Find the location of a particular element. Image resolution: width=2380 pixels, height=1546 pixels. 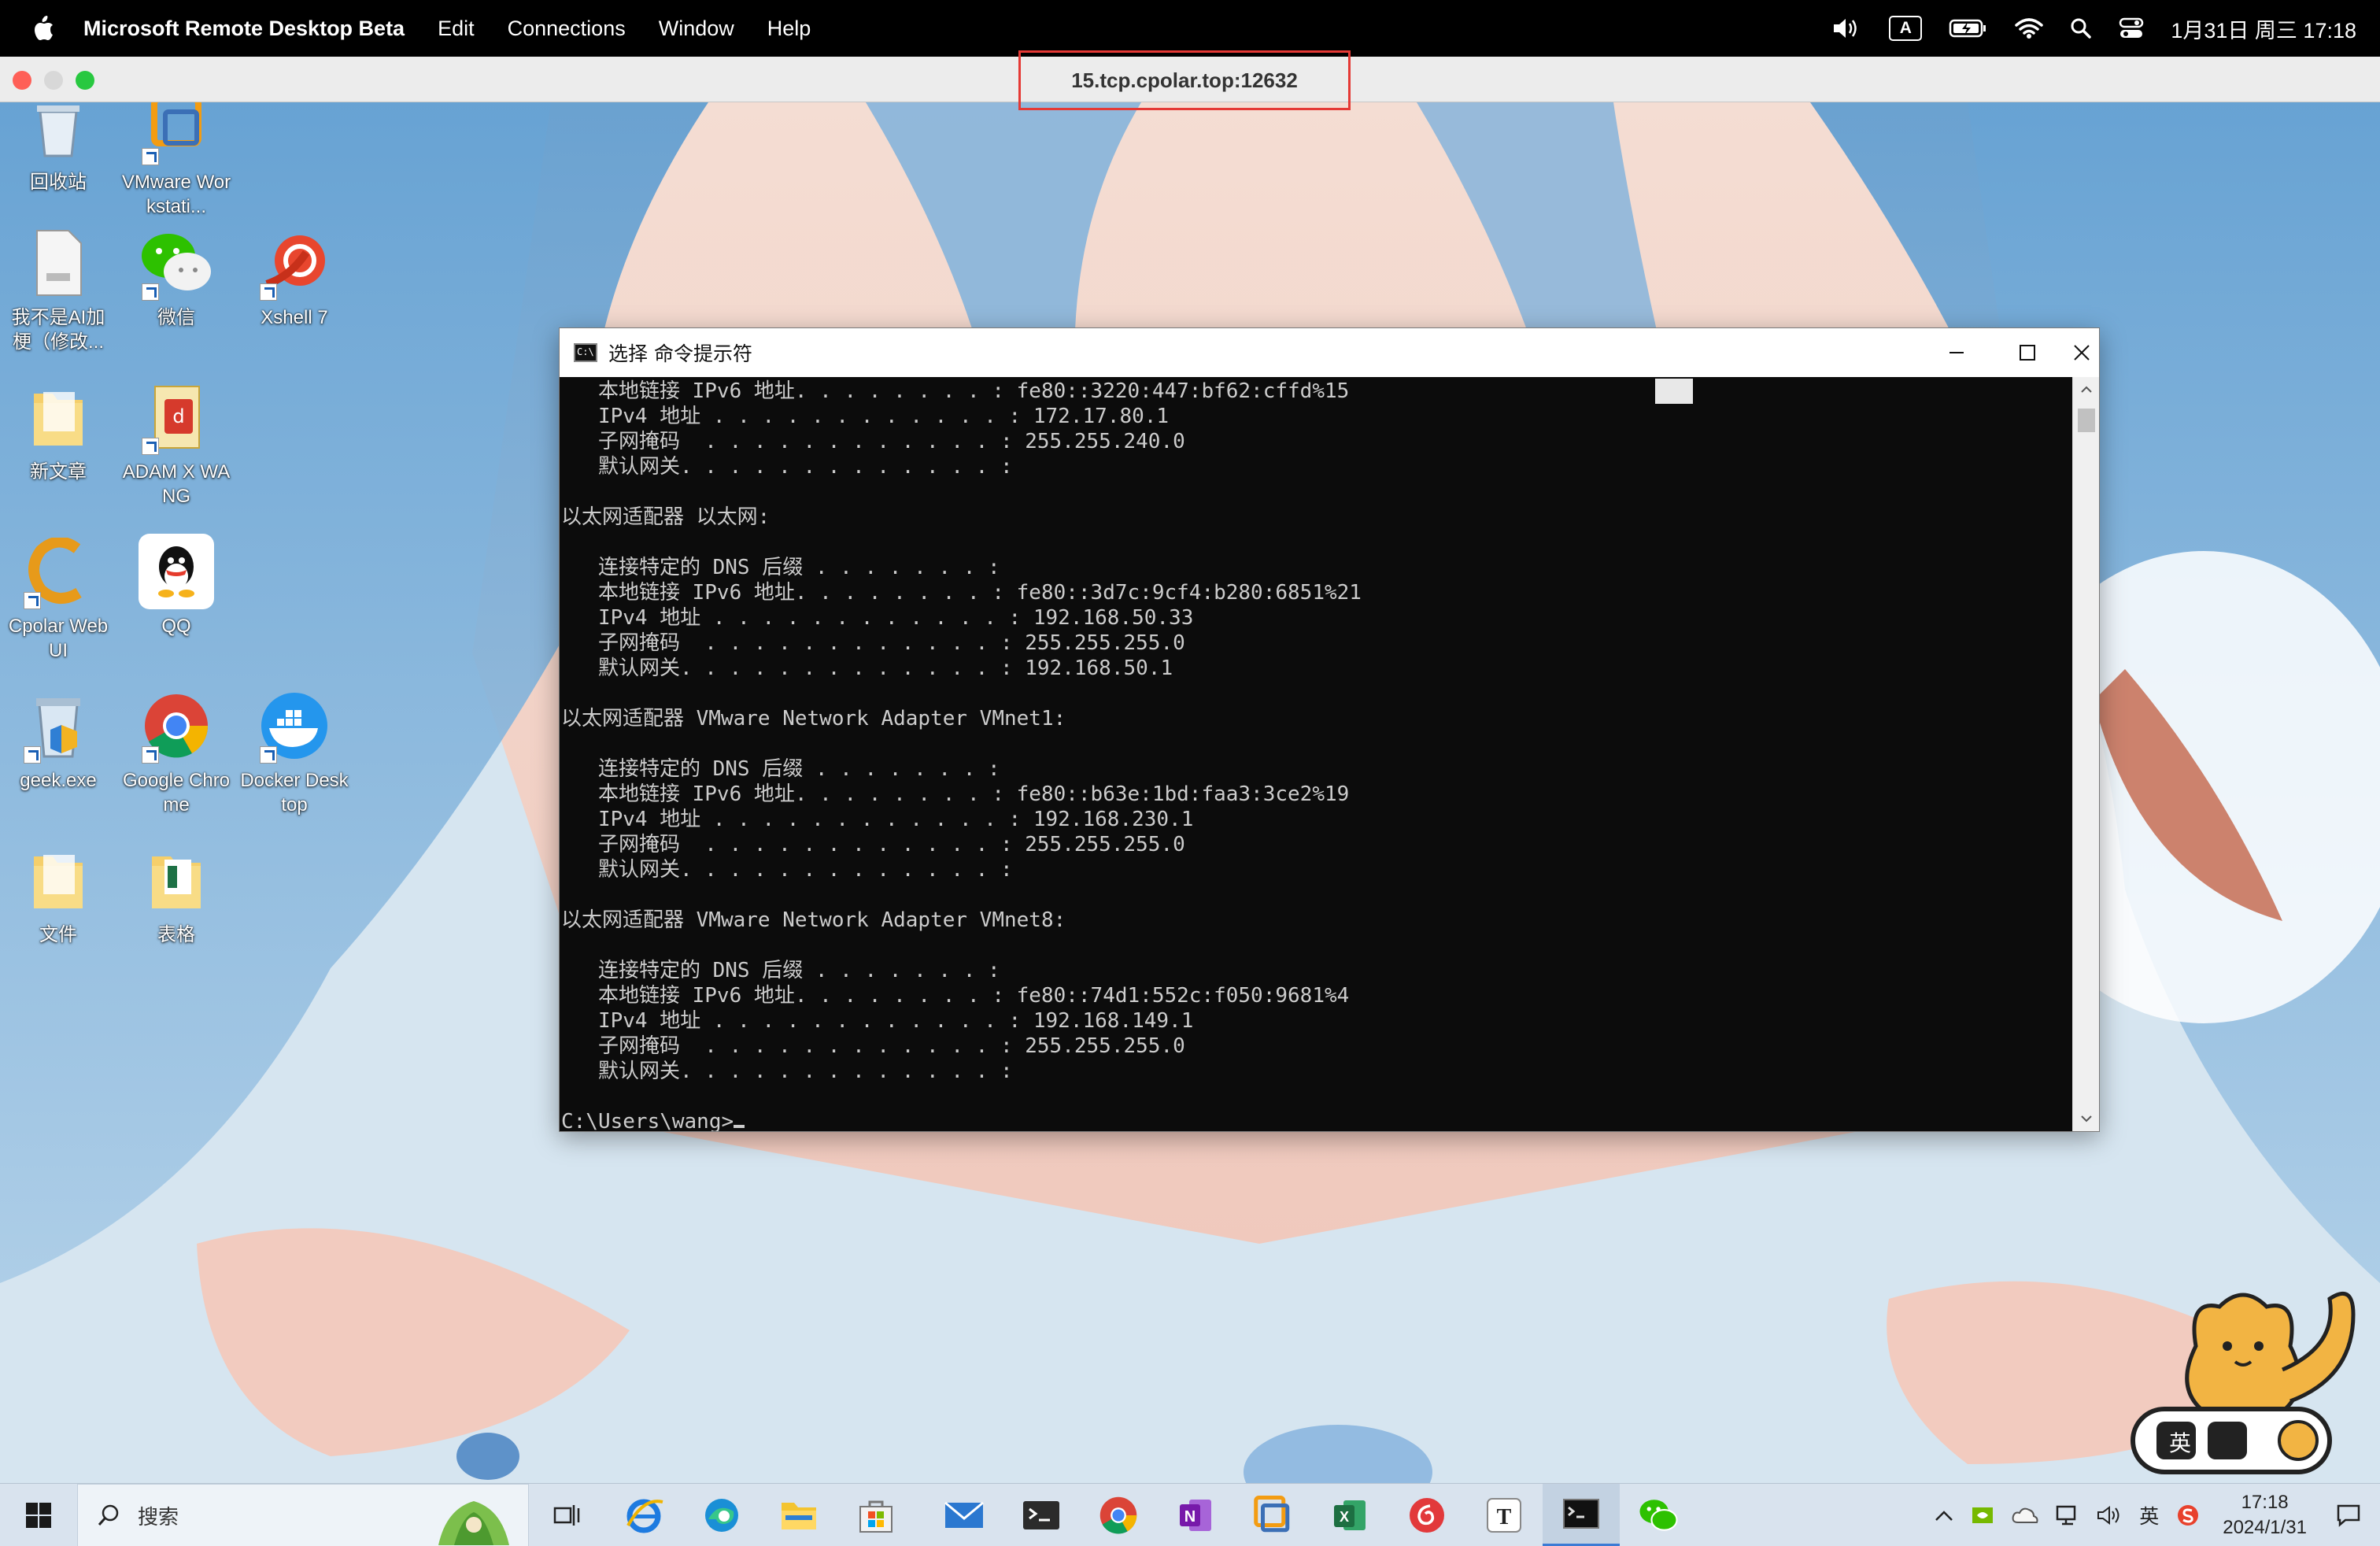

taskbar-app-file-explorer is located at coordinates (798, 1515).